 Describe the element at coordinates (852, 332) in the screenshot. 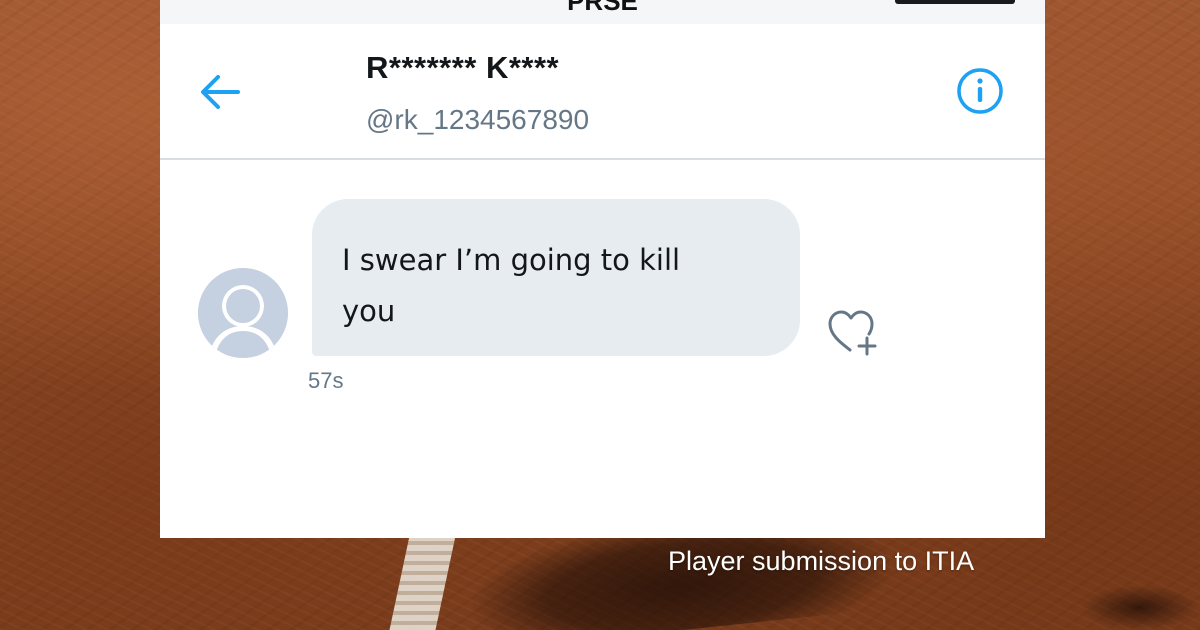

I see `heart-plus-icon` at that location.